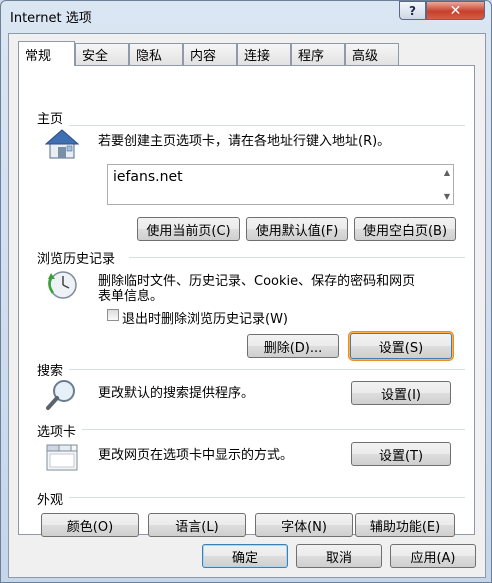  I want to click on use-default-button: 使用默认值(F), so click(297, 229).